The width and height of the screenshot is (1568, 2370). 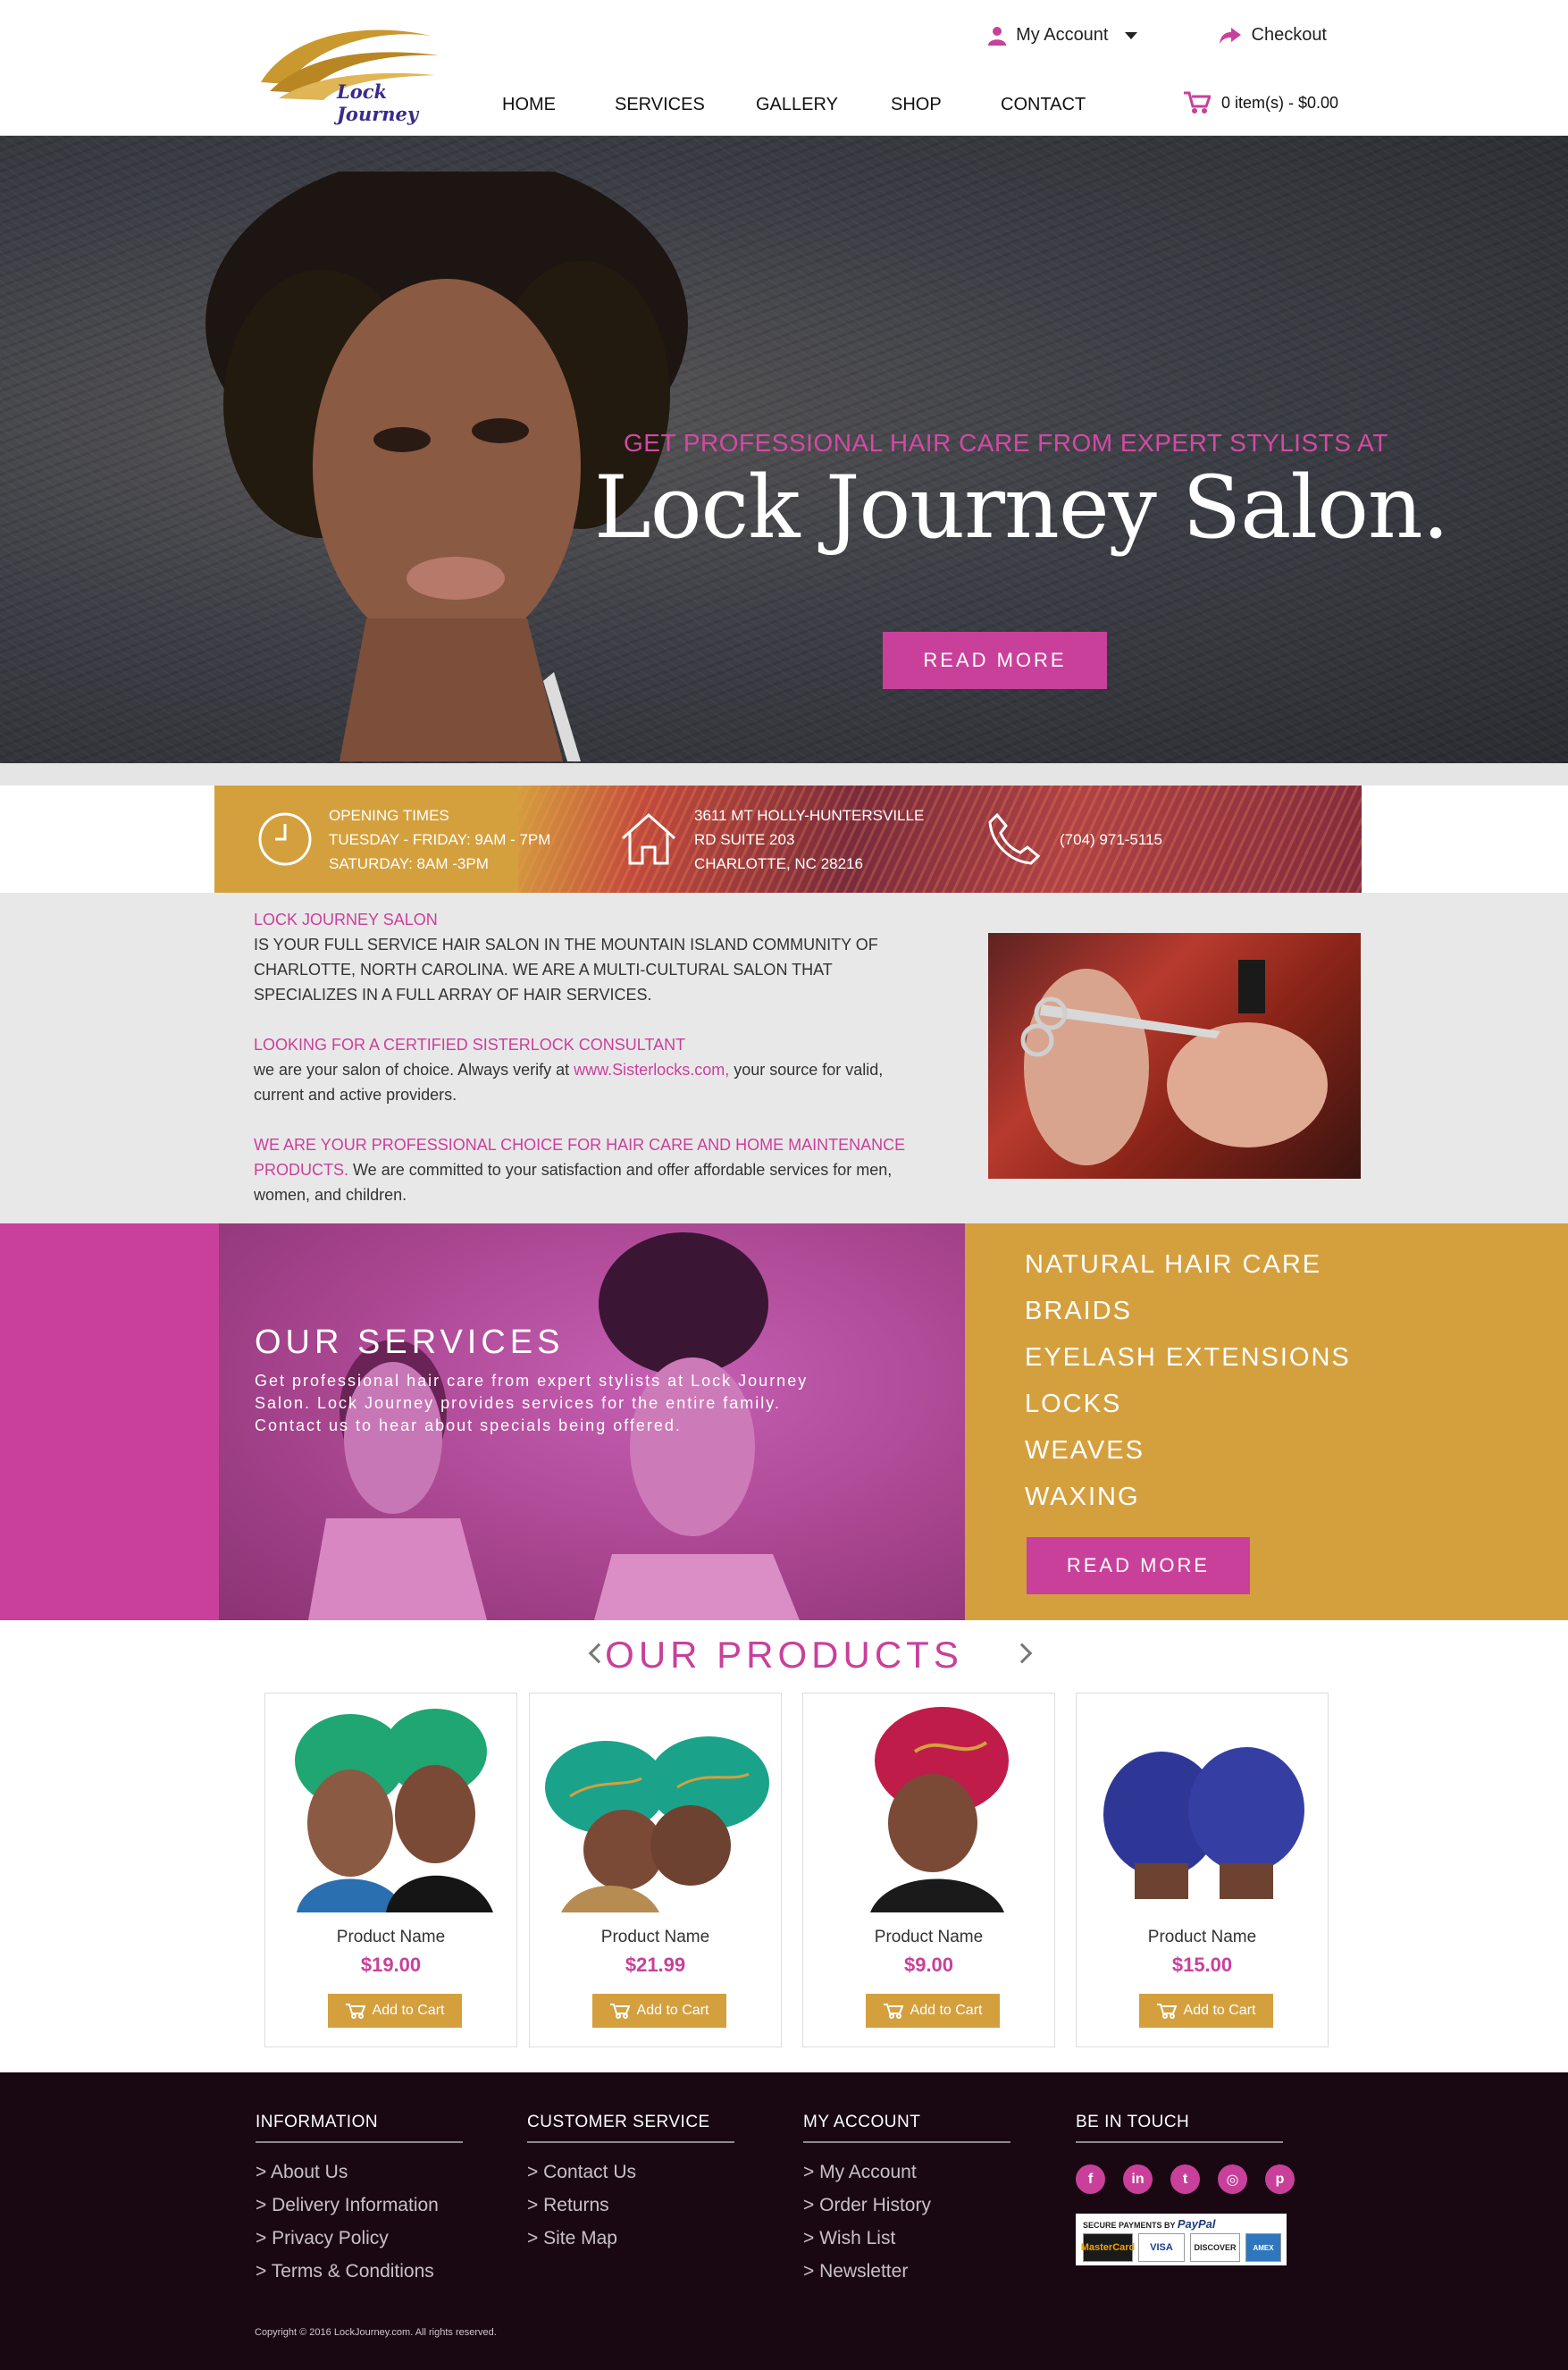 What do you see at coordinates (1174, 1056) in the screenshot?
I see `stylist-scissors-image` at bounding box center [1174, 1056].